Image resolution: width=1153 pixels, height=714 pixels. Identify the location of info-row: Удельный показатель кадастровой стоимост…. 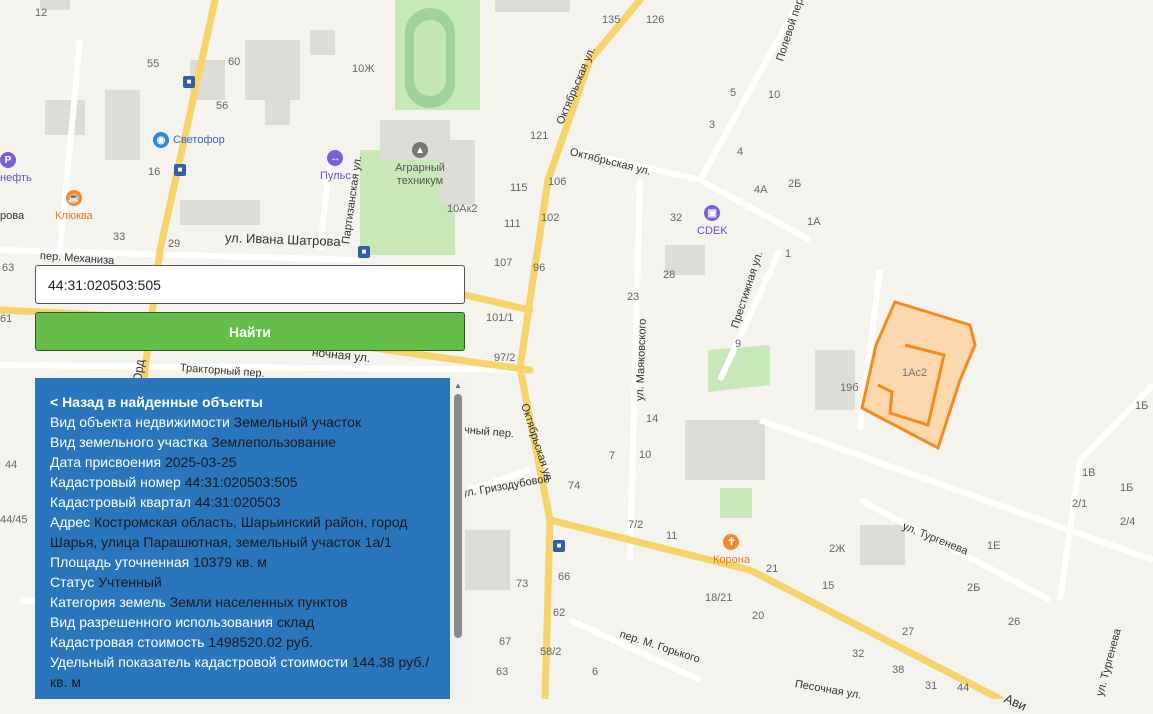
(243, 672).